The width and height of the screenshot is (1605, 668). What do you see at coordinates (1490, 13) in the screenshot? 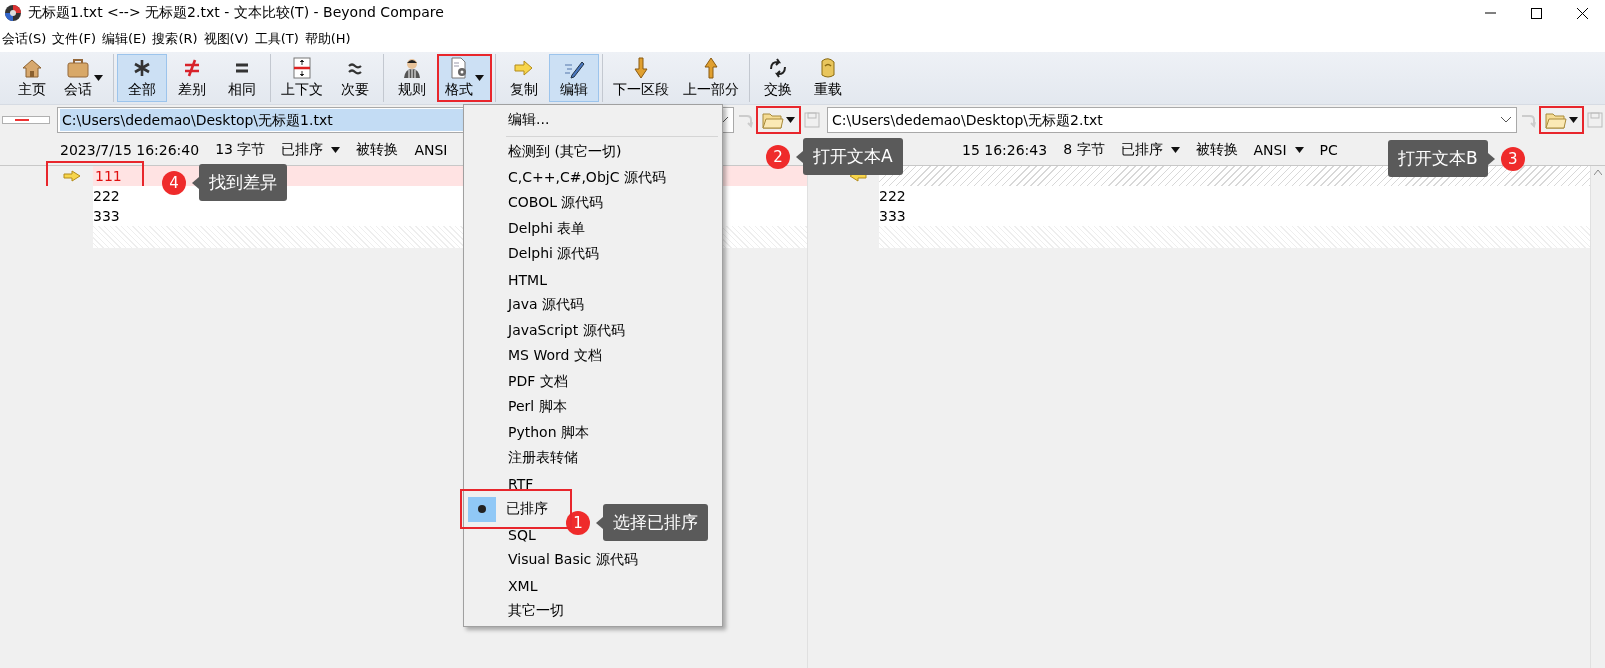
I see `minimize-icon` at bounding box center [1490, 13].